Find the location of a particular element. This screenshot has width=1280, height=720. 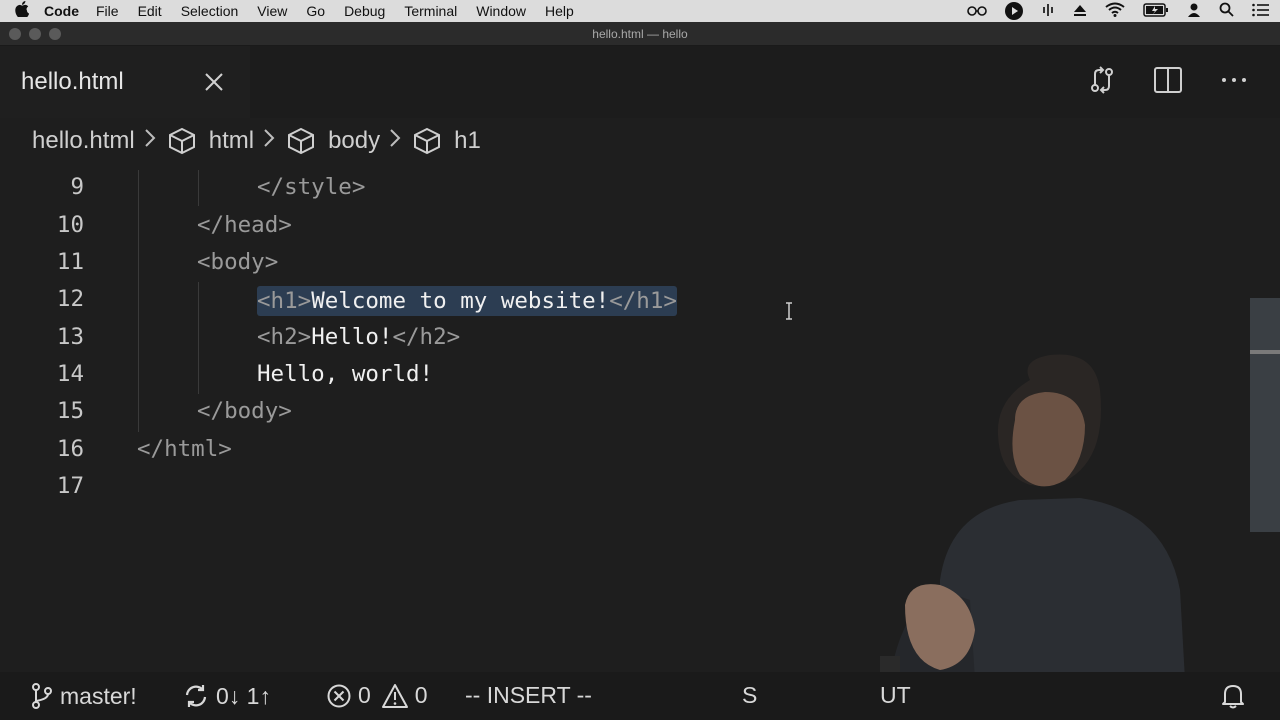

menubar-status-area is located at coordinates (1118, 11).